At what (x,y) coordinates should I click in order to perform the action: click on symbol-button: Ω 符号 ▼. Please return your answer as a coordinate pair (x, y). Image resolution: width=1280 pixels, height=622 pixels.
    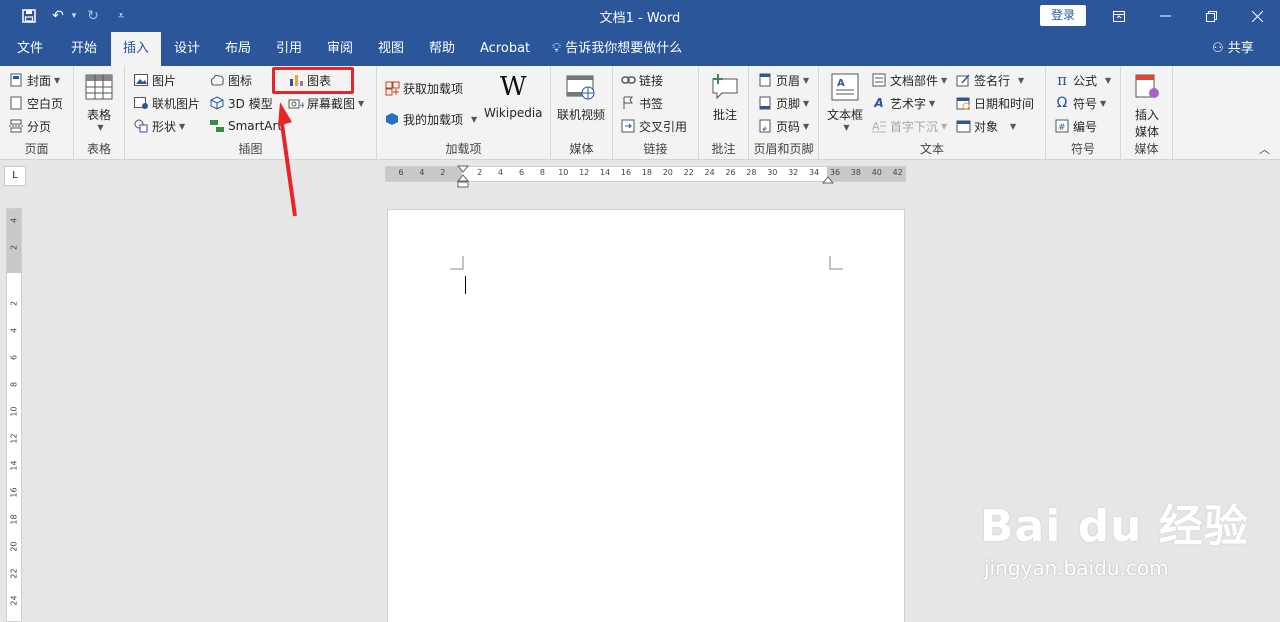
    Looking at the image, I should click on (1080, 103).